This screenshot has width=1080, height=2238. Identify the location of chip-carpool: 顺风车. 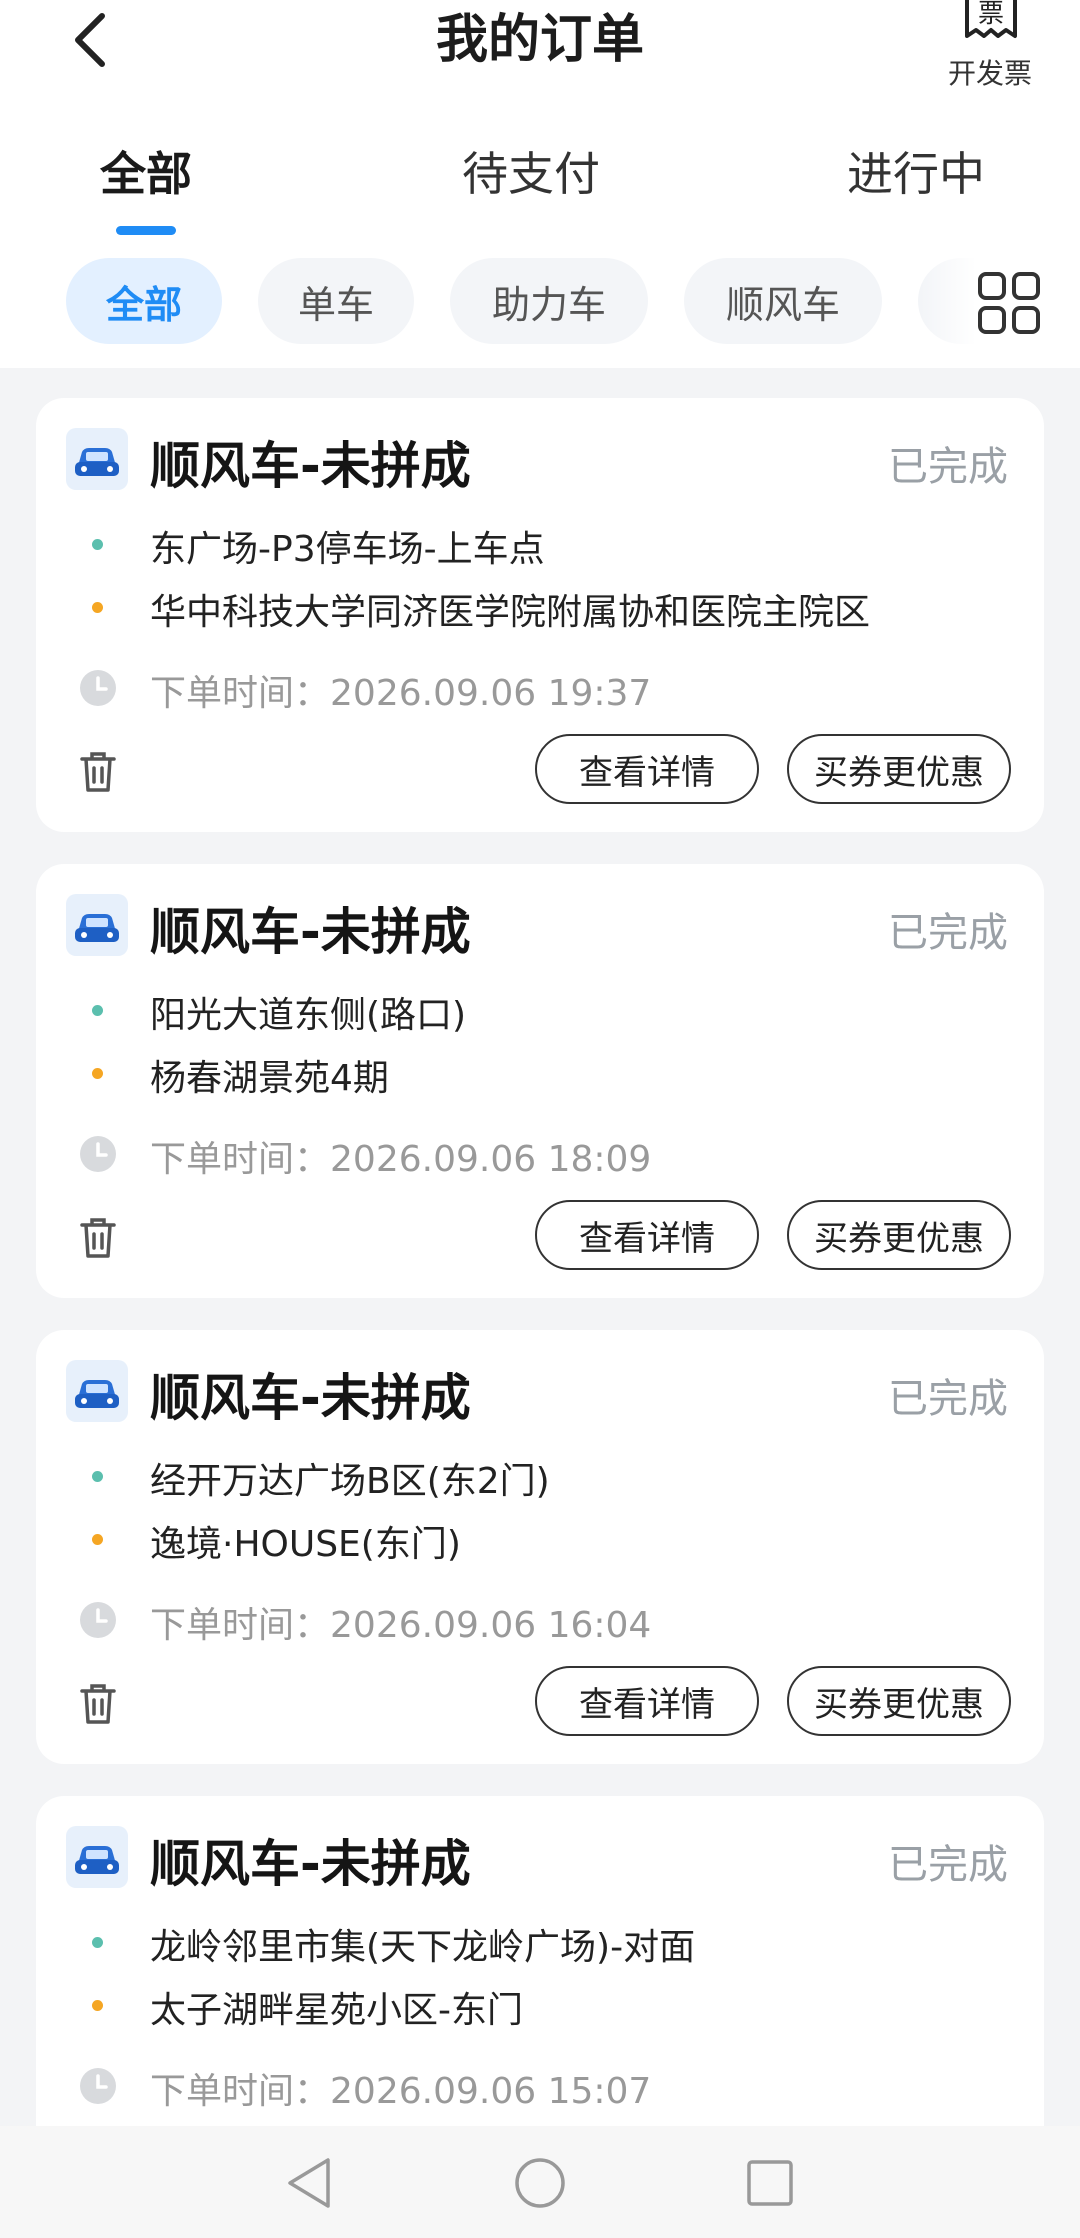
(783, 301).